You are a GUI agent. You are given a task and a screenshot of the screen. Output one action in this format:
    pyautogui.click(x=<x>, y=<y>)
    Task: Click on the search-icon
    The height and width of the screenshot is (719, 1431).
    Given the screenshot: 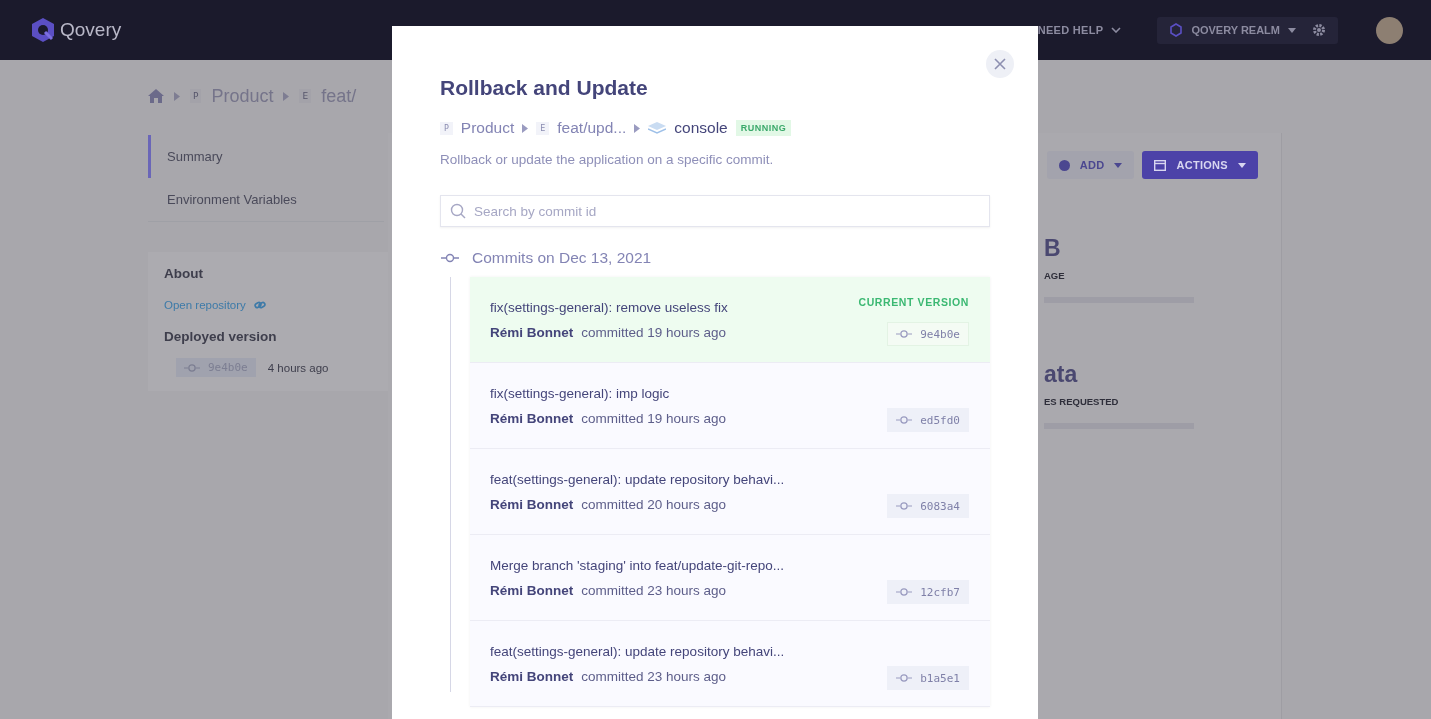 What is the action you would take?
    pyautogui.click(x=458, y=211)
    